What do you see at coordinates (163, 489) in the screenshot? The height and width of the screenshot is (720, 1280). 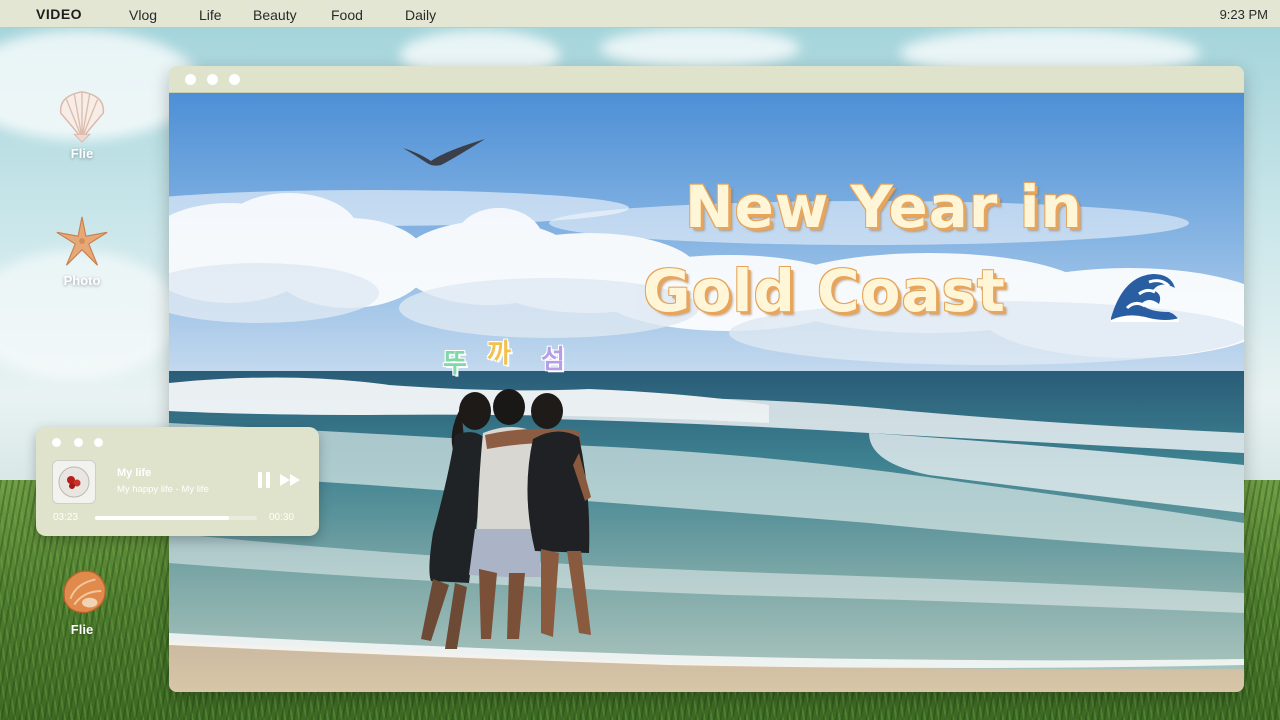 I see `song-artist: My happy life - My life` at bounding box center [163, 489].